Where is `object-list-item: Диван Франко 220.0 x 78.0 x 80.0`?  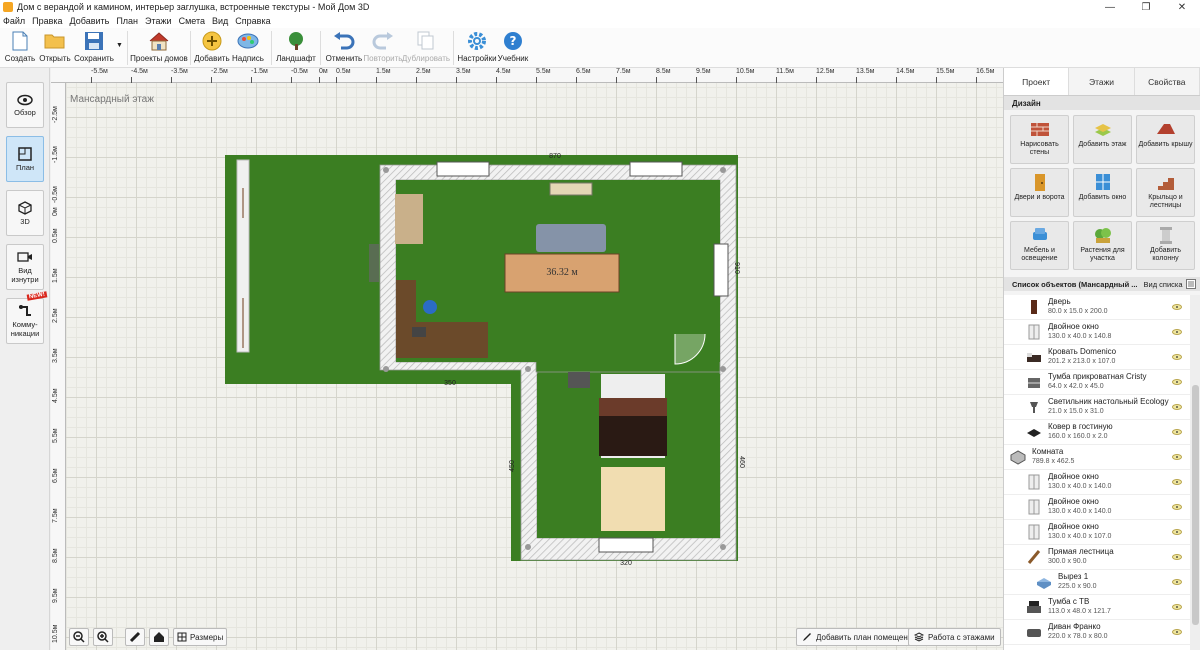
object-list-item: Диван Франко 220.0 x 78.0 x 80.0 is located at coordinates (1097, 632).